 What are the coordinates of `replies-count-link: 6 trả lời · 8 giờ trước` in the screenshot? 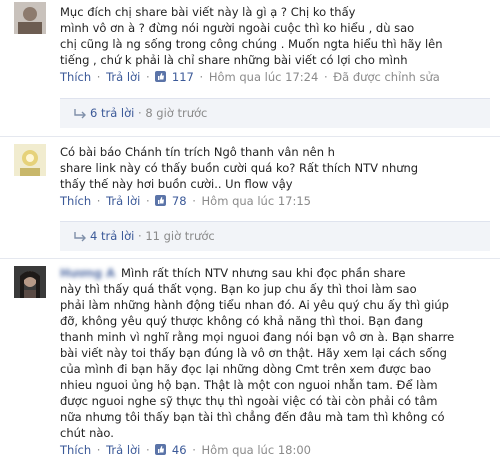 It's located at (148, 113).